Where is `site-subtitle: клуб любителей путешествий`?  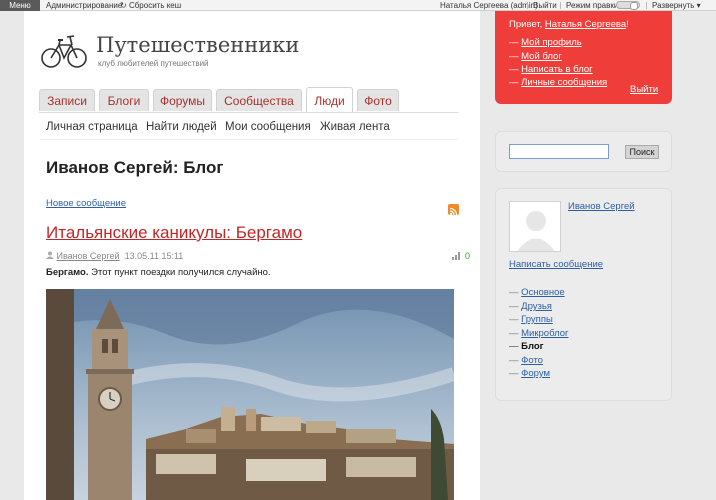
site-subtitle: клуб любителей путешествий is located at coordinates (153, 63).